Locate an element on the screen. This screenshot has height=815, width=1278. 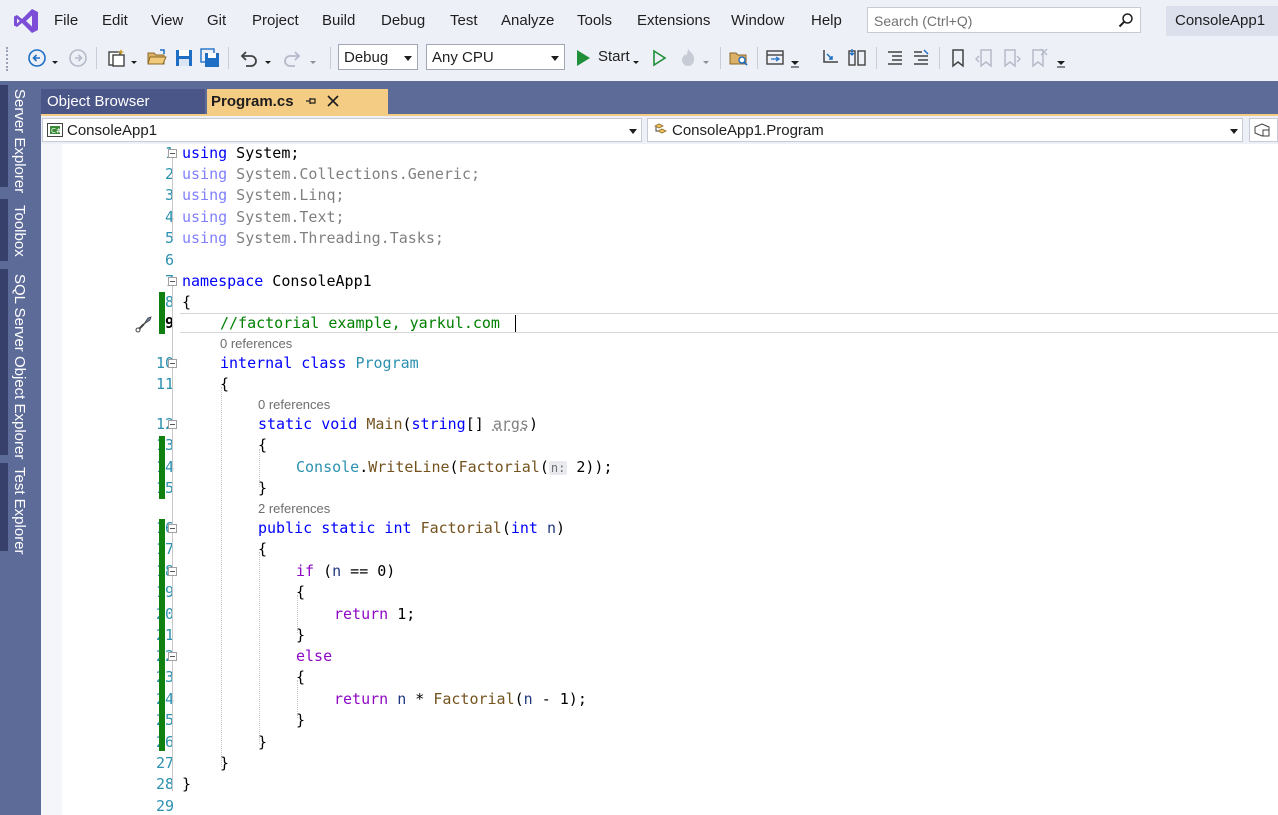
new-project-icon is located at coordinates (117, 58).